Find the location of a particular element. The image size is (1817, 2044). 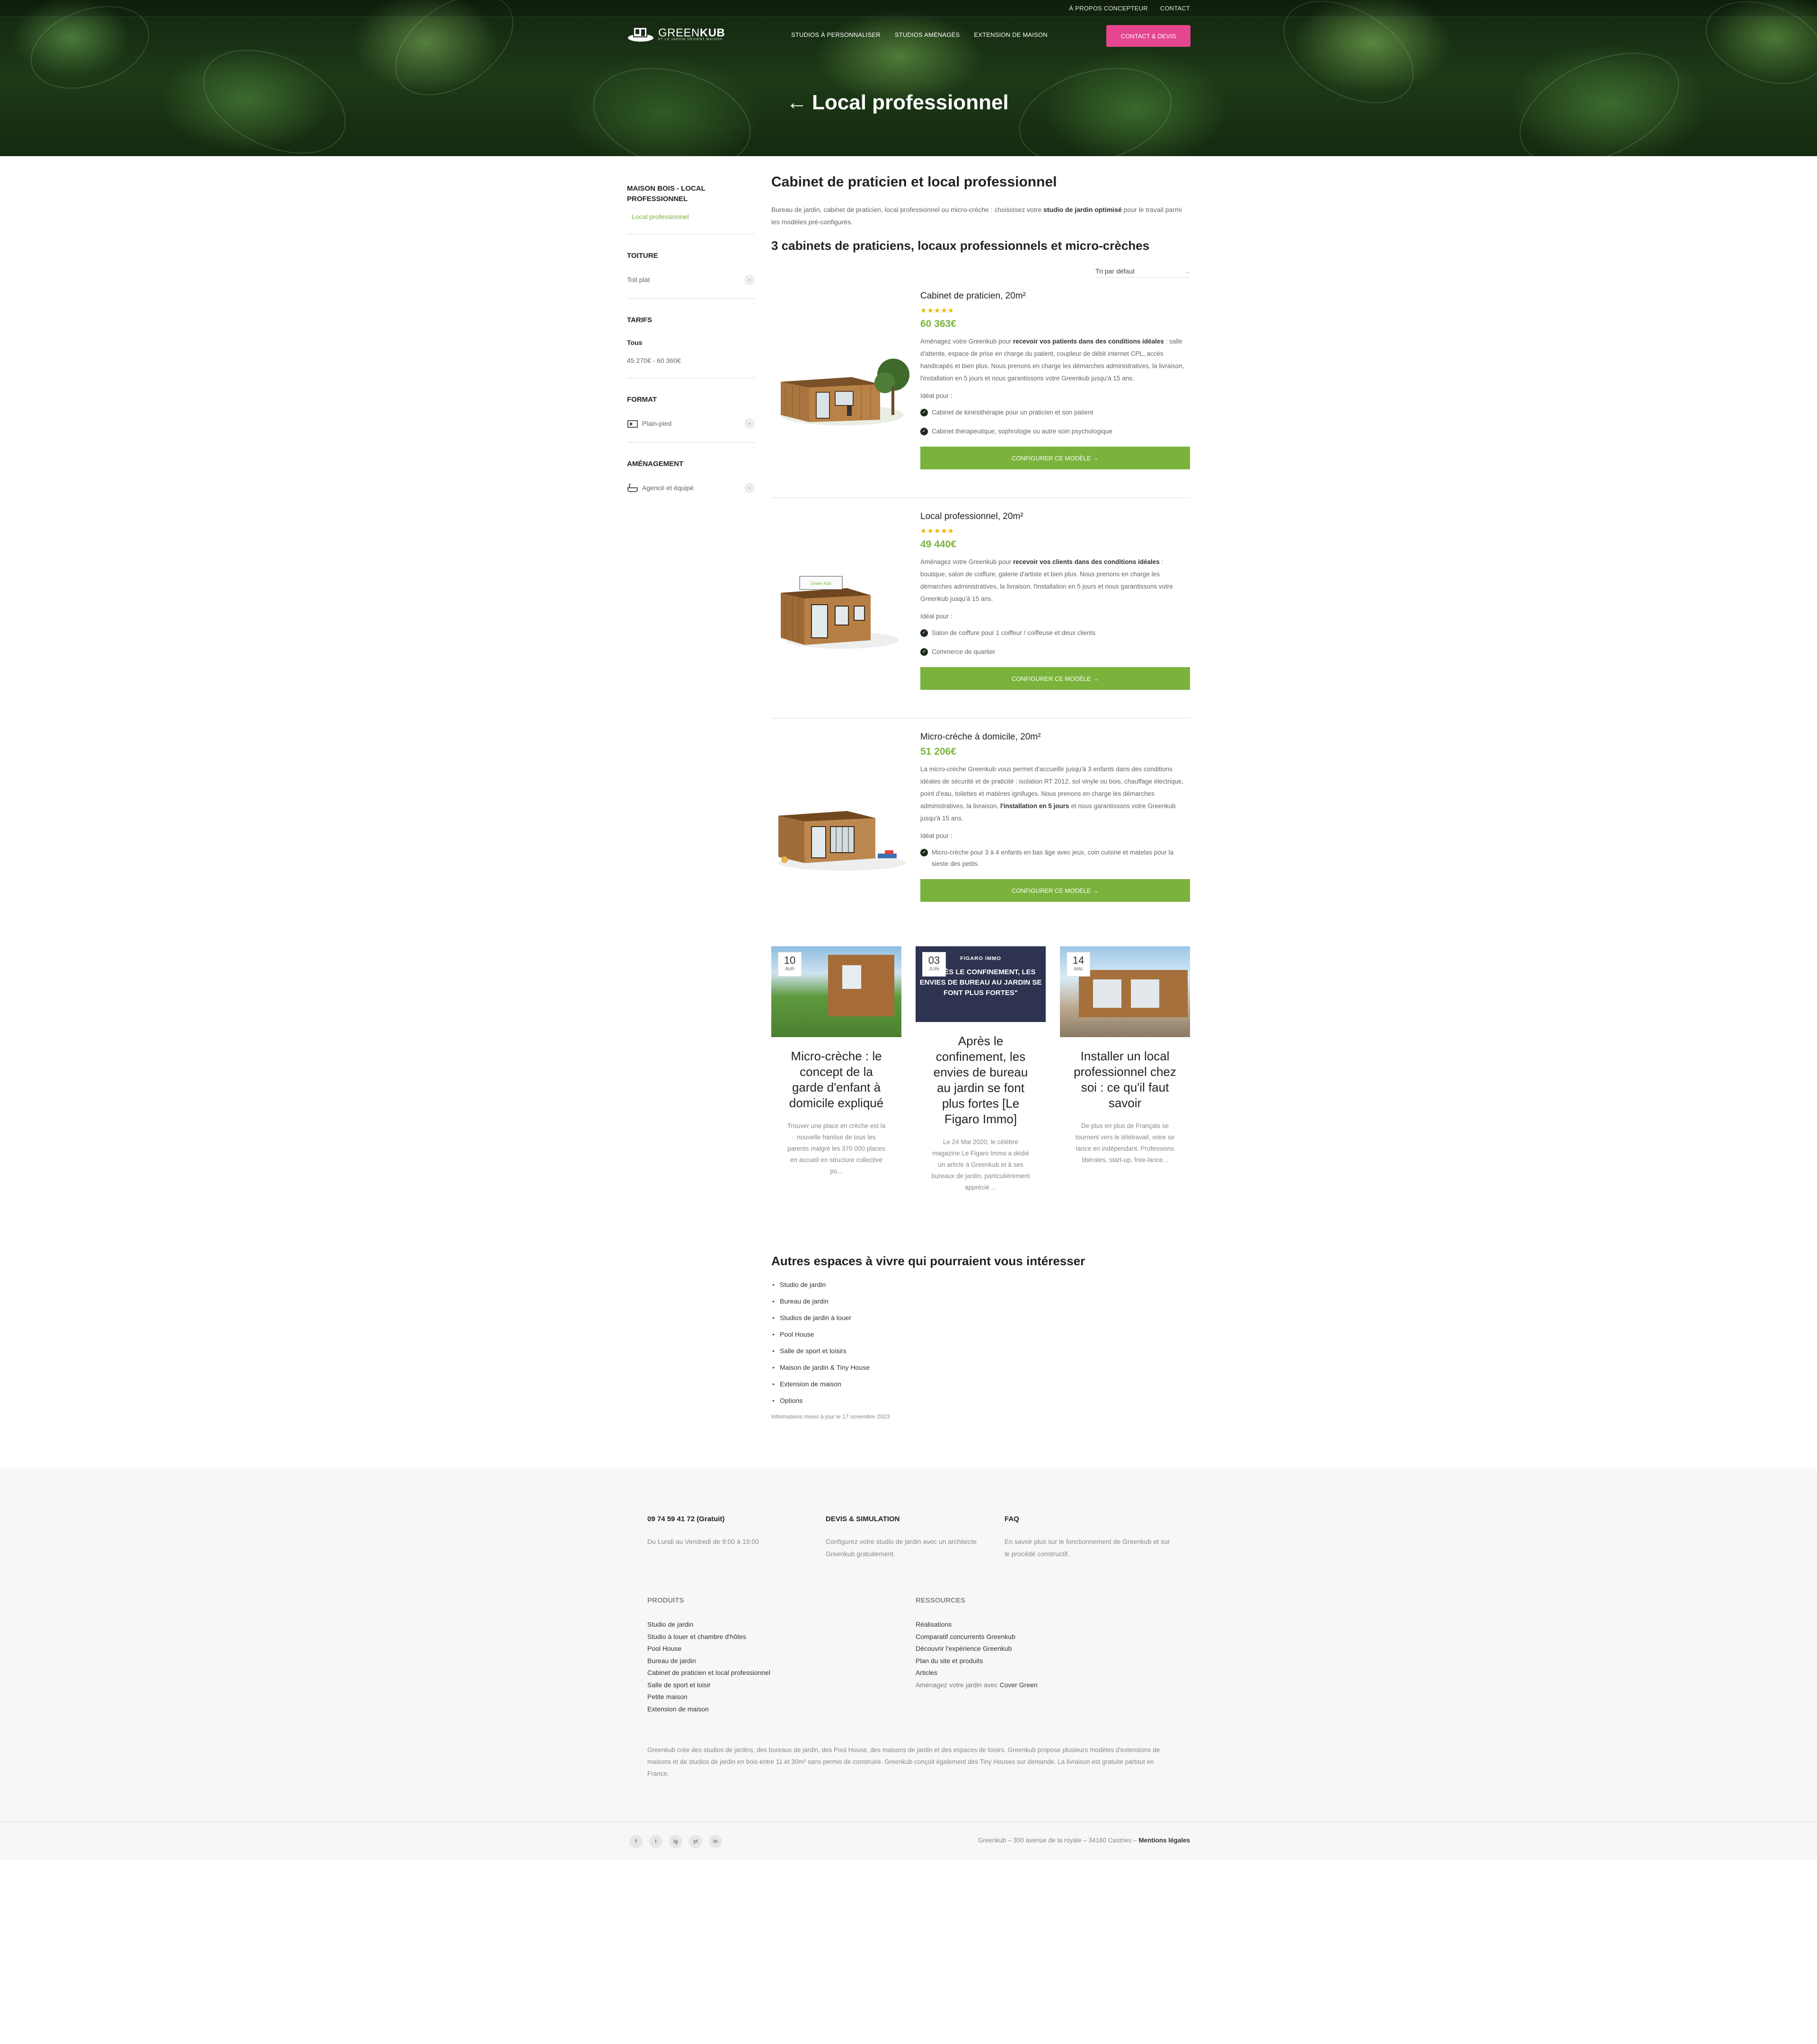

other-space-link: Studio de jardin is located at coordinates (981, 1284).